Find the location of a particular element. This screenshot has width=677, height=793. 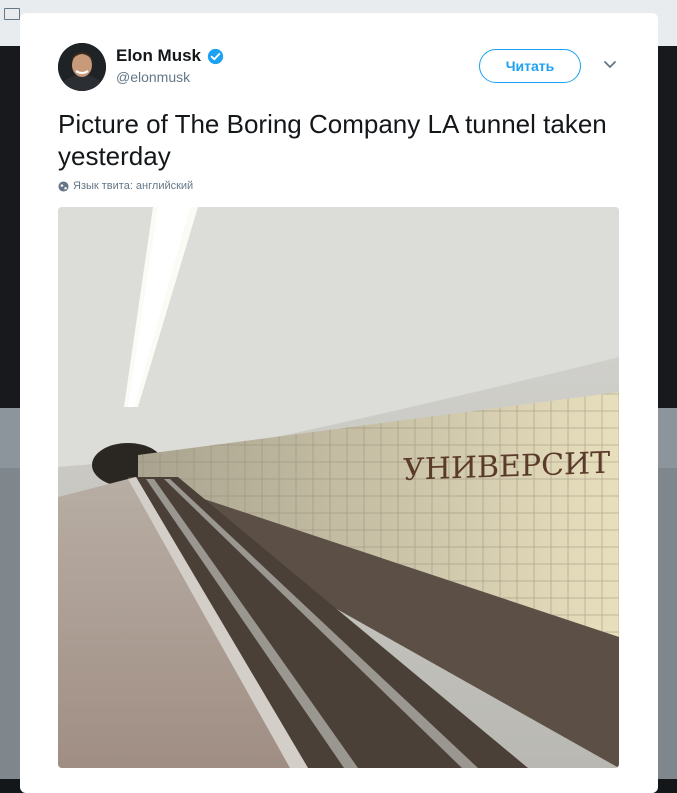

user-handle: @elonmusk is located at coordinates (153, 77).